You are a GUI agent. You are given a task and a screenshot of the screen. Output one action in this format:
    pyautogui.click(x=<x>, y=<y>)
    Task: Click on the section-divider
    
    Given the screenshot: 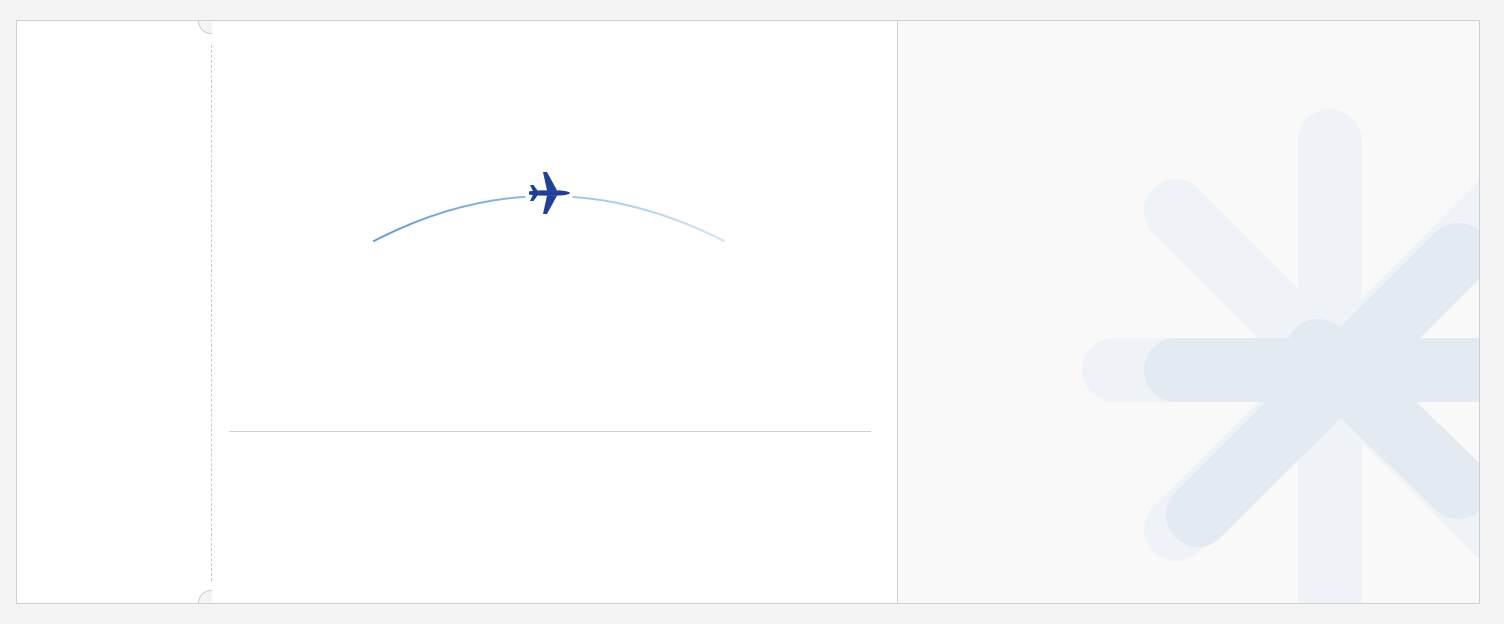 What is the action you would take?
    pyautogui.click(x=550, y=431)
    